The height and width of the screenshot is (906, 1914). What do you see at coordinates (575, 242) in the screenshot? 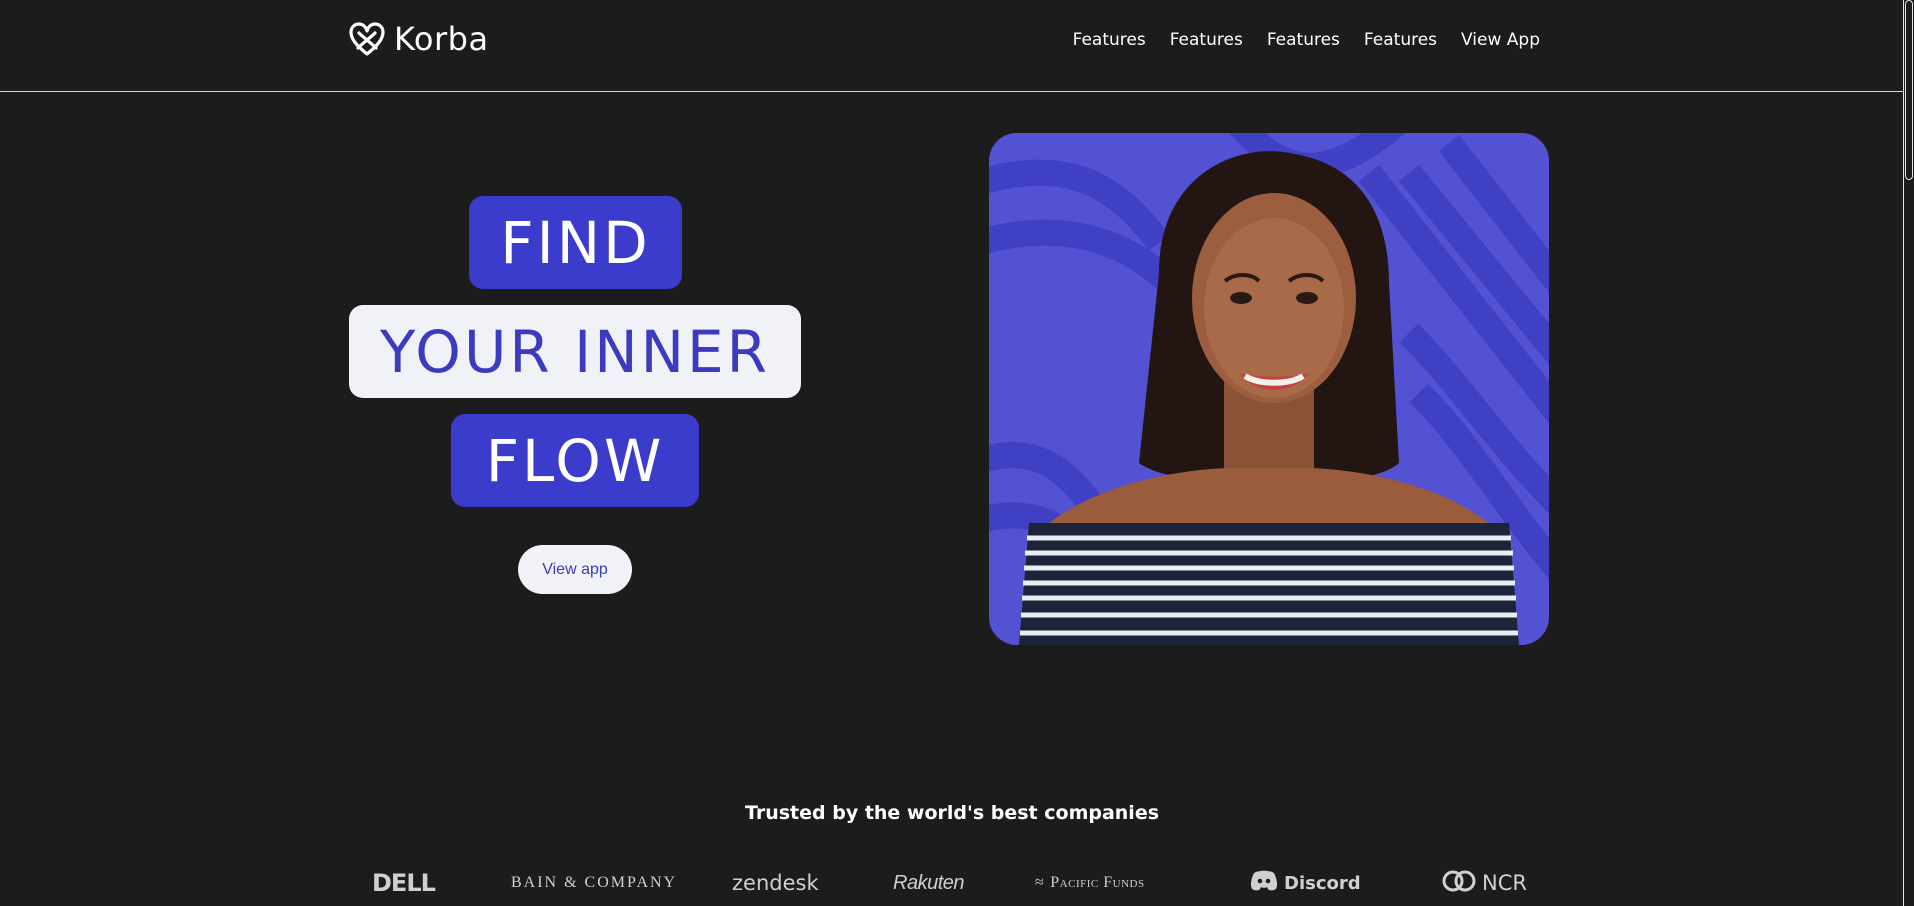
I see `hero-headline-line-1: FIND` at bounding box center [575, 242].